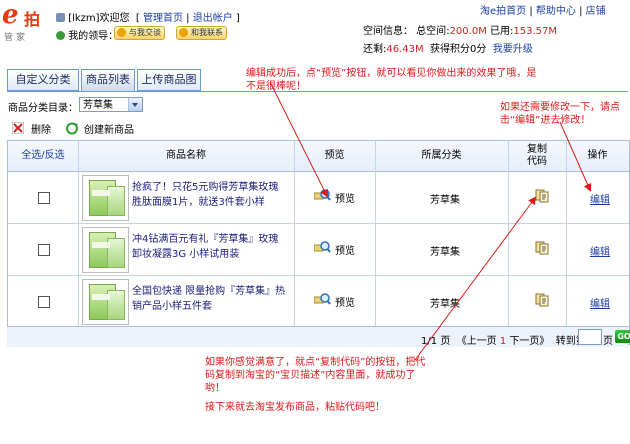 The image size is (630, 444). I want to click on contact-me-button: 和我联系, so click(201, 33).